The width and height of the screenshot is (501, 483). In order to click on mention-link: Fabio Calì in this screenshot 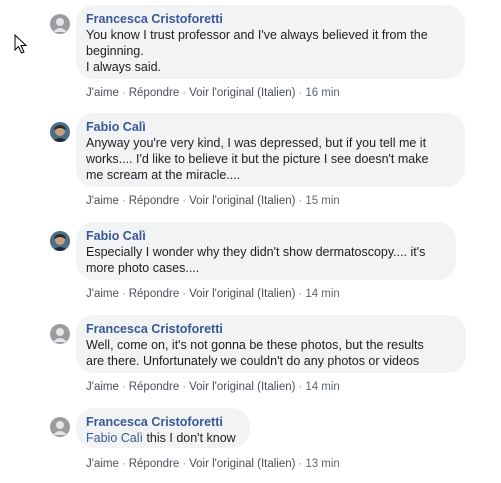, I will do `click(114, 438)`.